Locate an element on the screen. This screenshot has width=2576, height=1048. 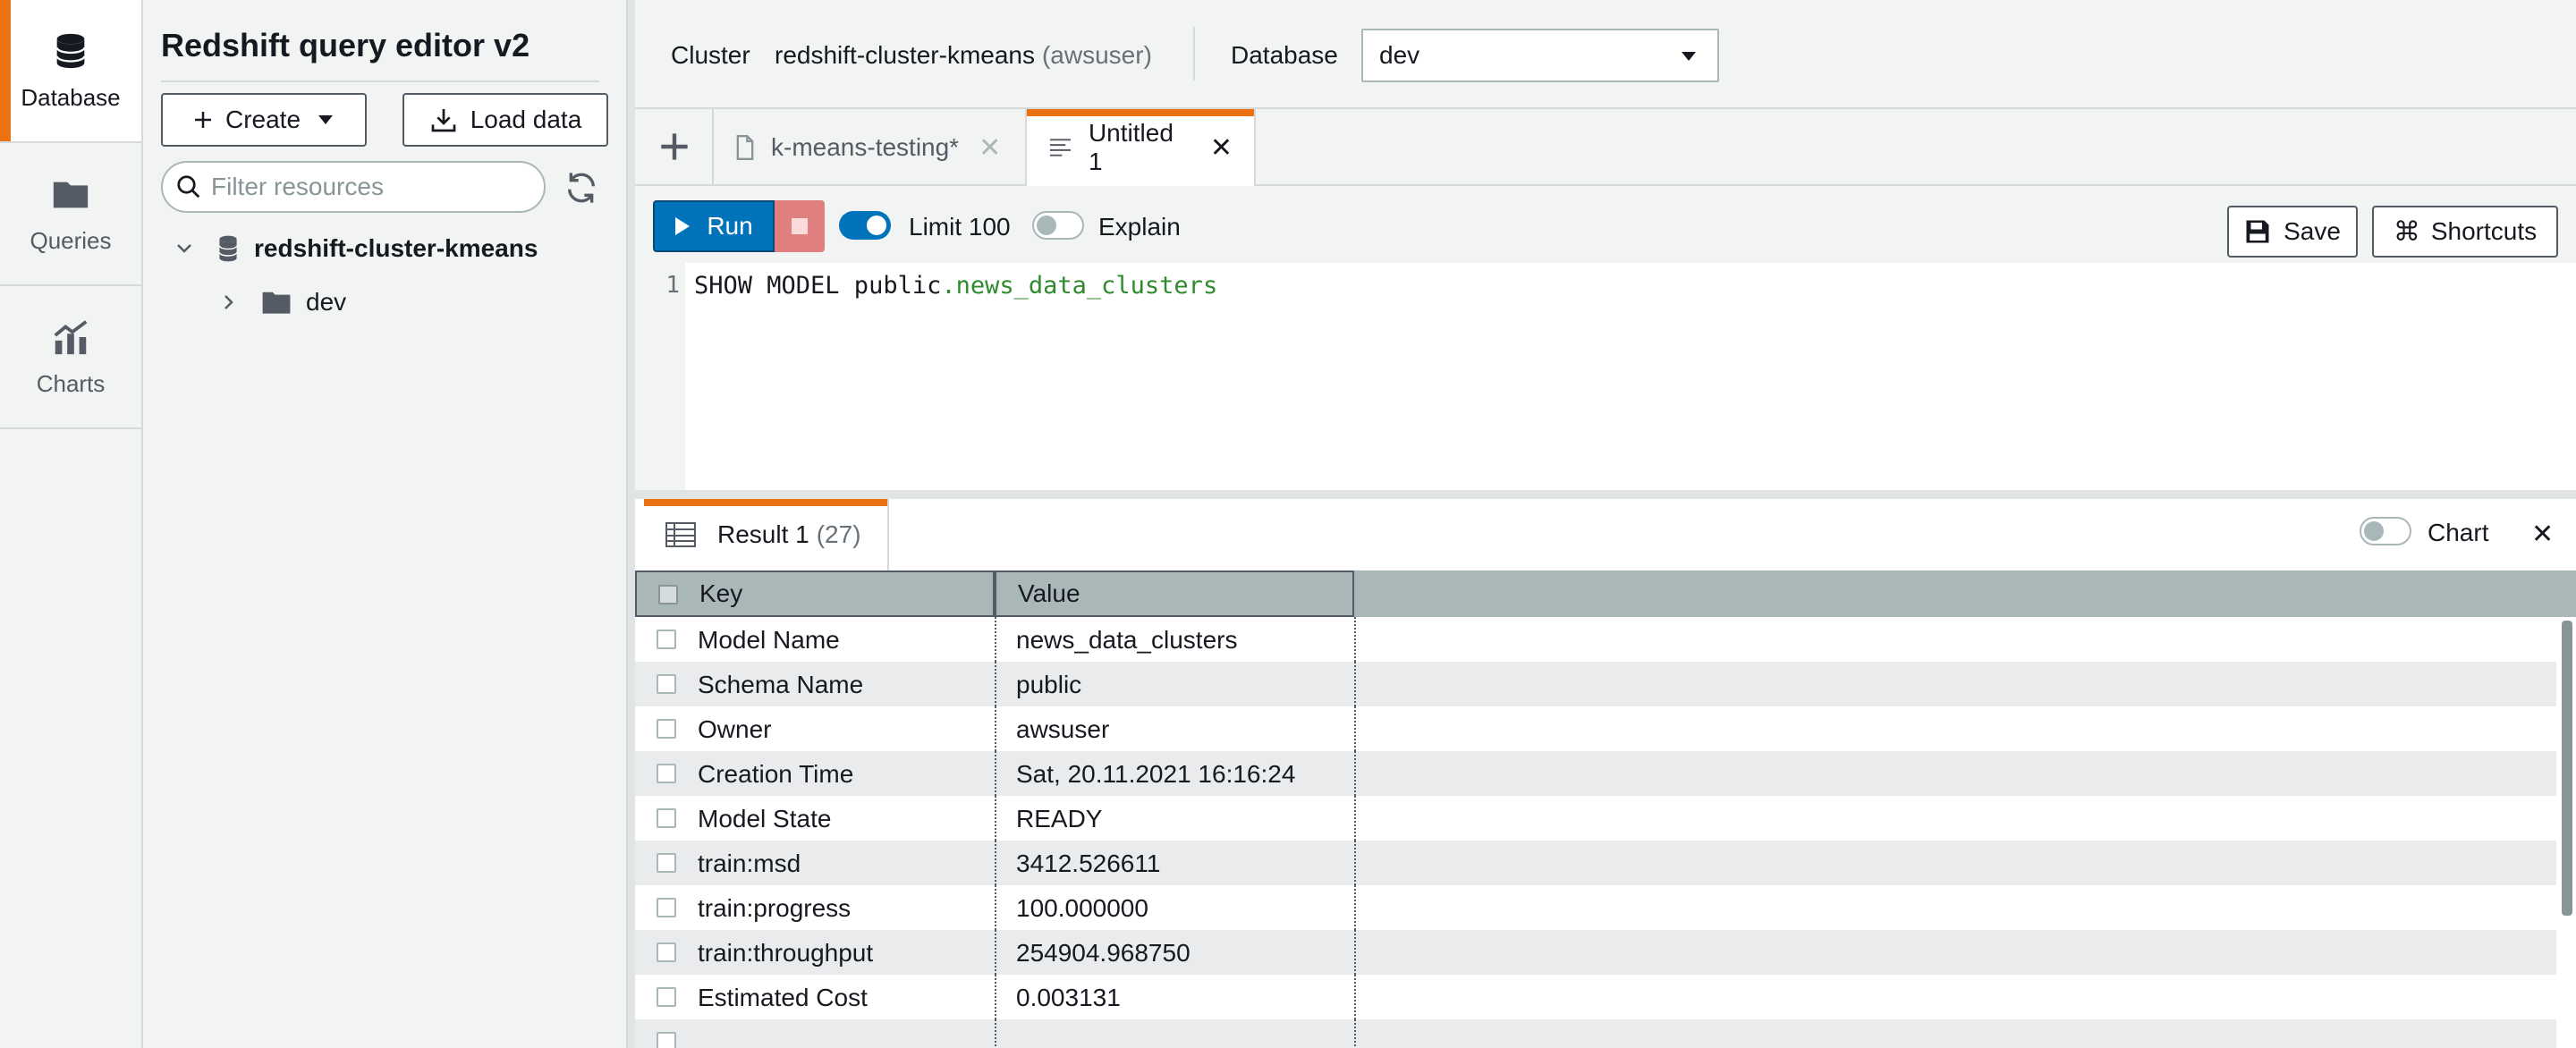
limit-toggle is located at coordinates (865, 225).